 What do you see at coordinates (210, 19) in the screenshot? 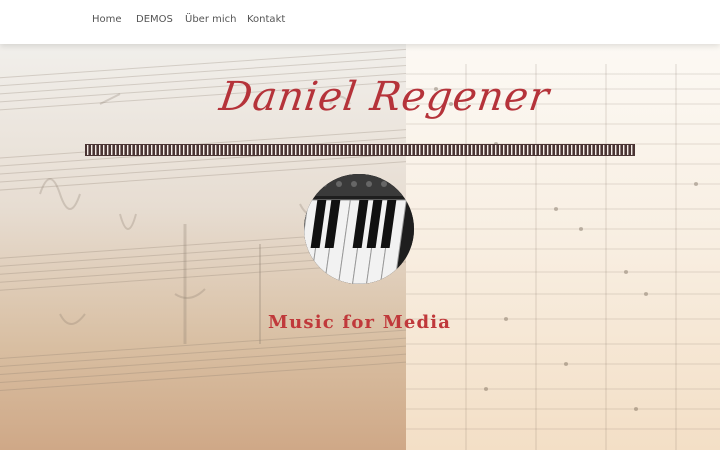
I see `nav-item-about: Über mich` at bounding box center [210, 19].